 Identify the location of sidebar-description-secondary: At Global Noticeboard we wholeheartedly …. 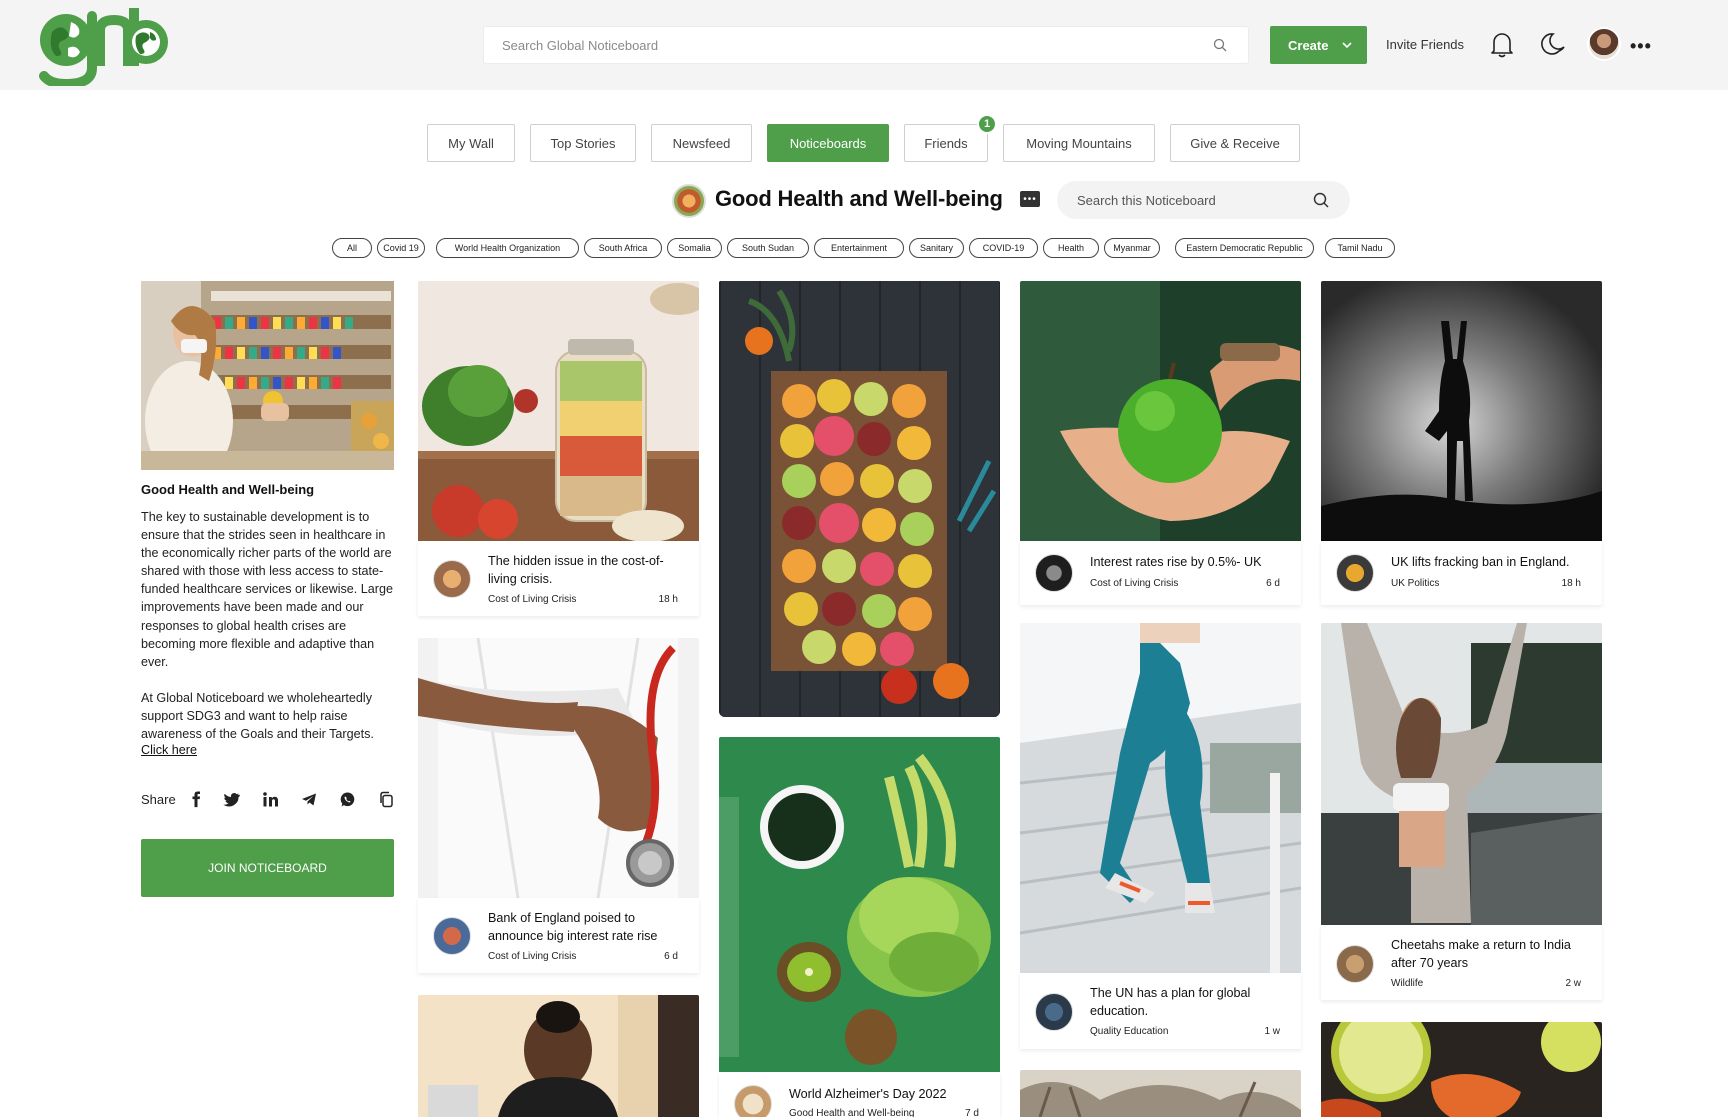
(257, 716).